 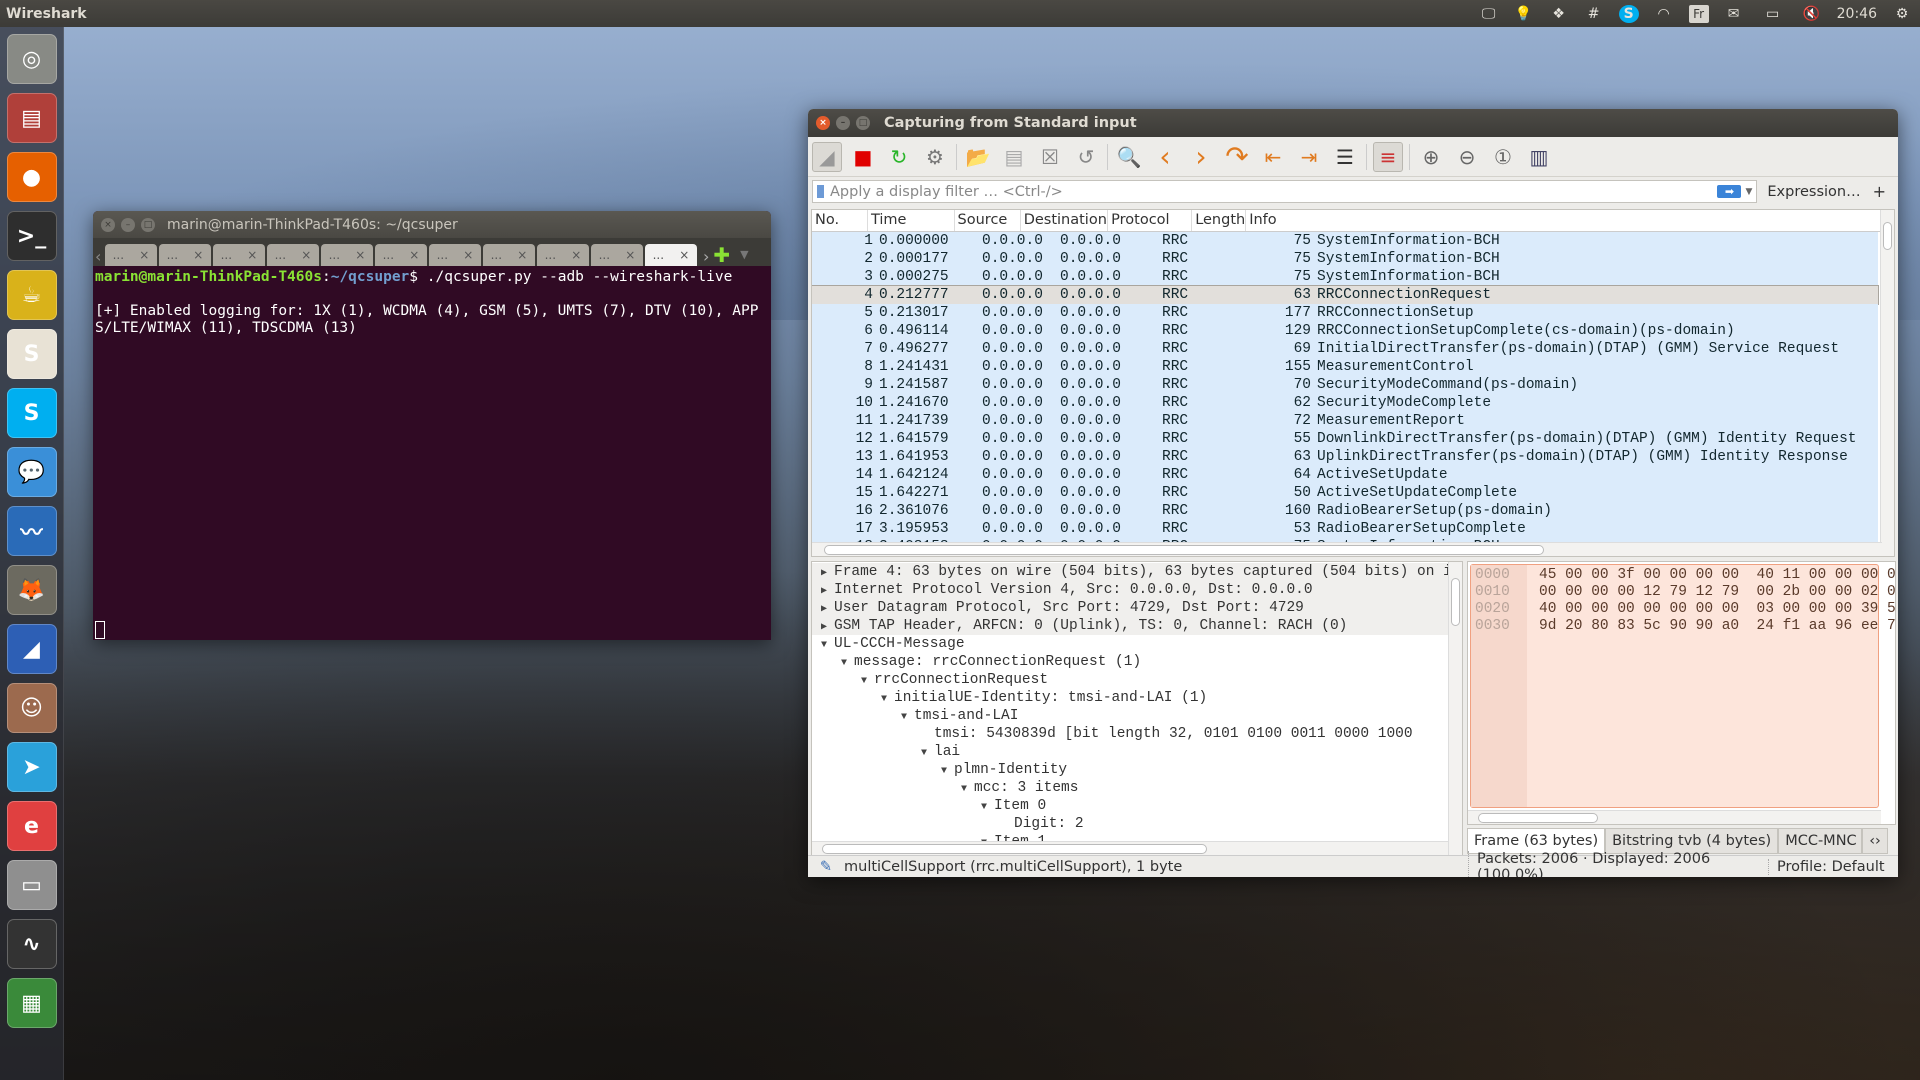 I want to click on find-packet-icon: 🔍, so click(x=1129, y=157).